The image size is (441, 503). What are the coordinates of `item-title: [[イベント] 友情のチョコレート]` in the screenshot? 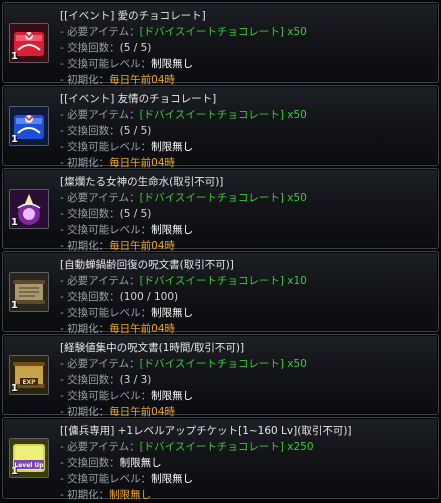 It's located at (138, 99).